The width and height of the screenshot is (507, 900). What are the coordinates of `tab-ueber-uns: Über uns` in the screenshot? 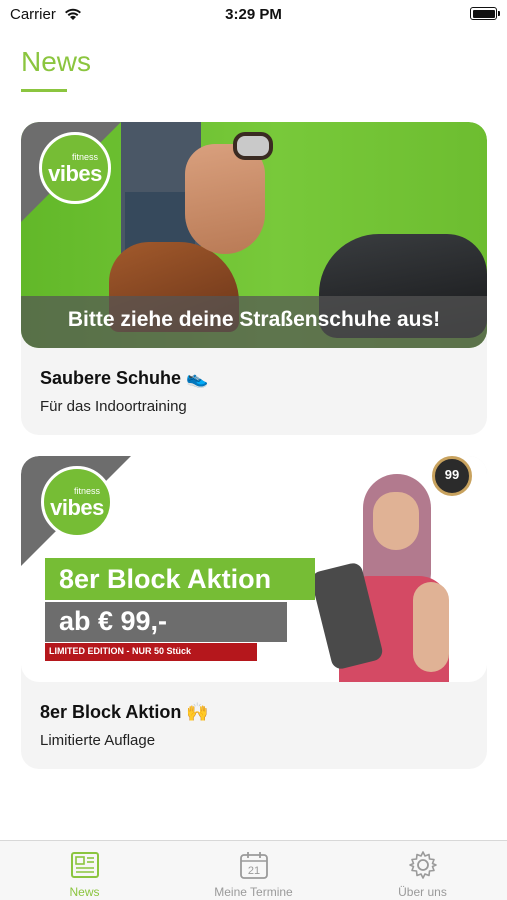 It's located at (422, 870).